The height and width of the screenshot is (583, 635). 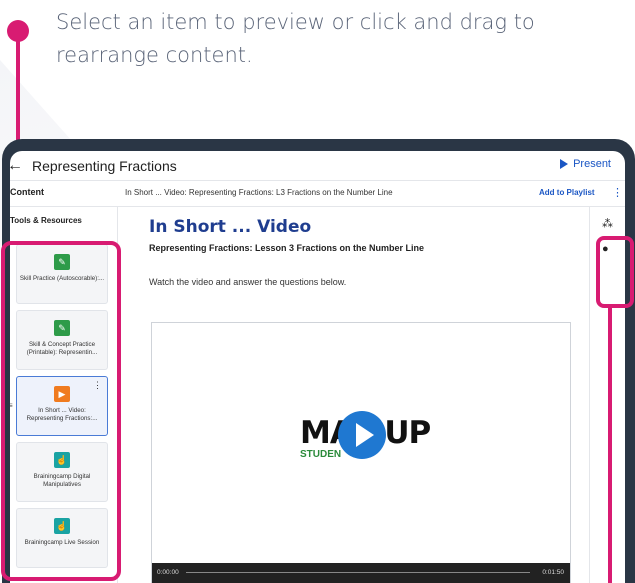 What do you see at coordinates (18, 166) in the screenshot?
I see `back-arrow-icon: ←` at bounding box center [18, 166].